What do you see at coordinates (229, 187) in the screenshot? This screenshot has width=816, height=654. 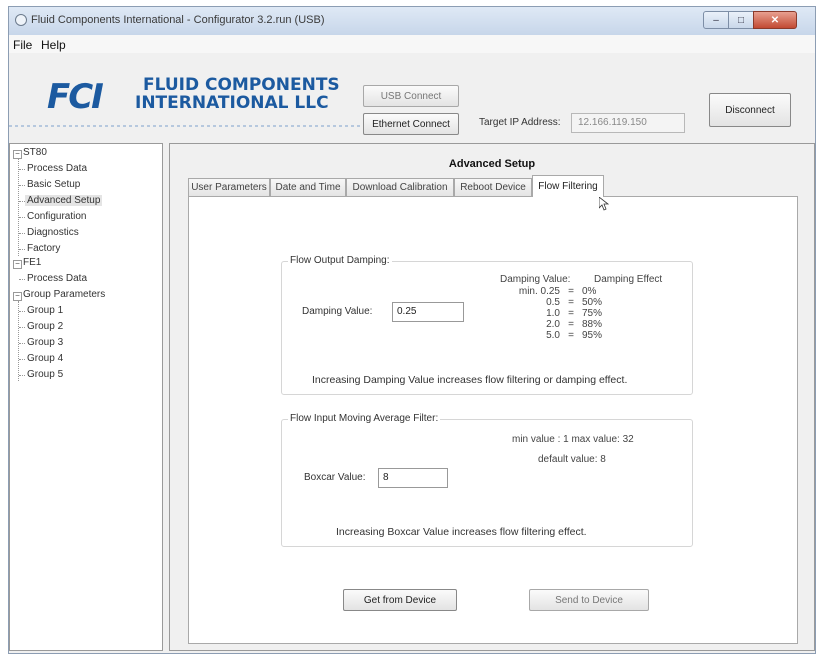 I see `tab-user-parameters: User Parameters` at bounding box center [229, 187].